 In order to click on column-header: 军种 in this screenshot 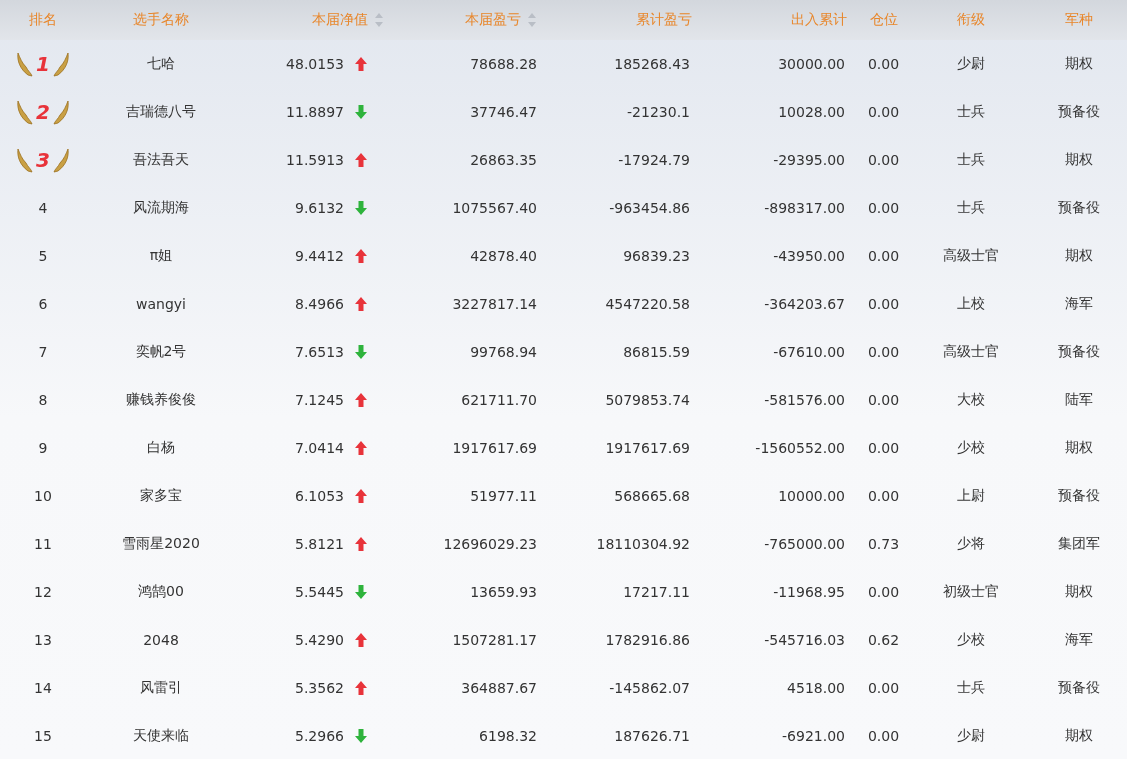, I will do `click(1078, 20)`.